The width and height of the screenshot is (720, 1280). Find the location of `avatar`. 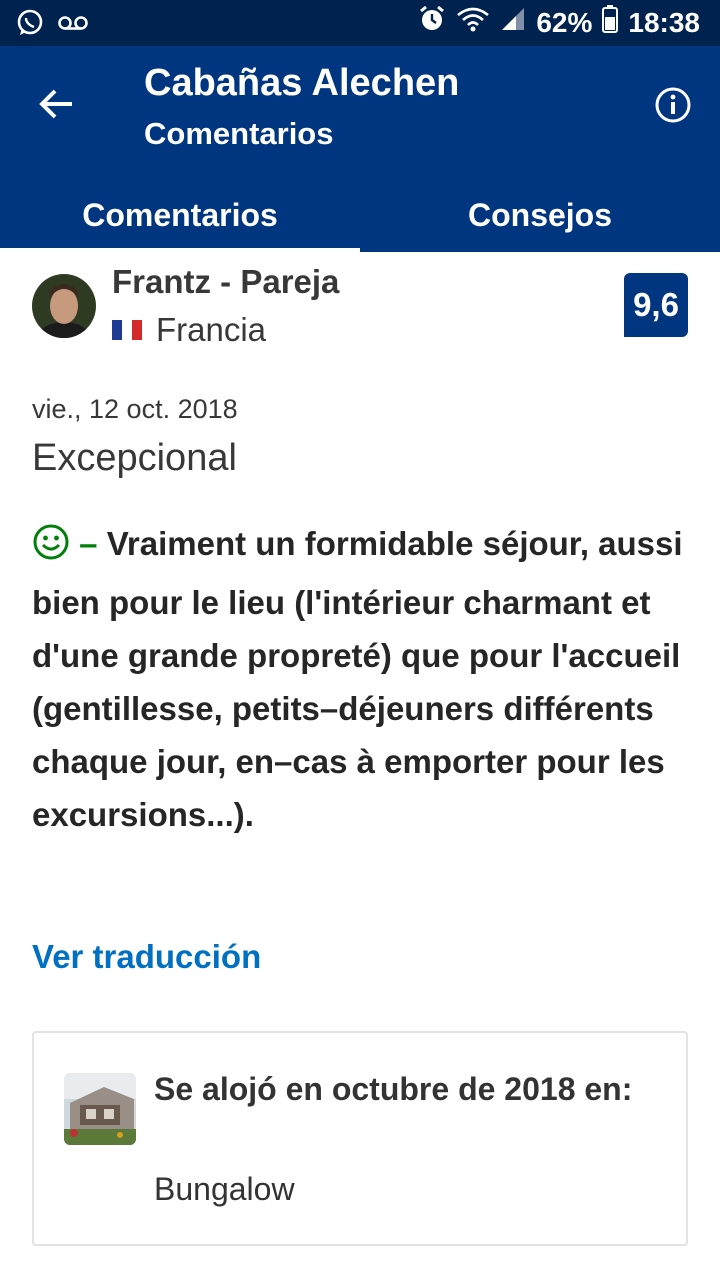

avatar is located at coordinates (64, 306).